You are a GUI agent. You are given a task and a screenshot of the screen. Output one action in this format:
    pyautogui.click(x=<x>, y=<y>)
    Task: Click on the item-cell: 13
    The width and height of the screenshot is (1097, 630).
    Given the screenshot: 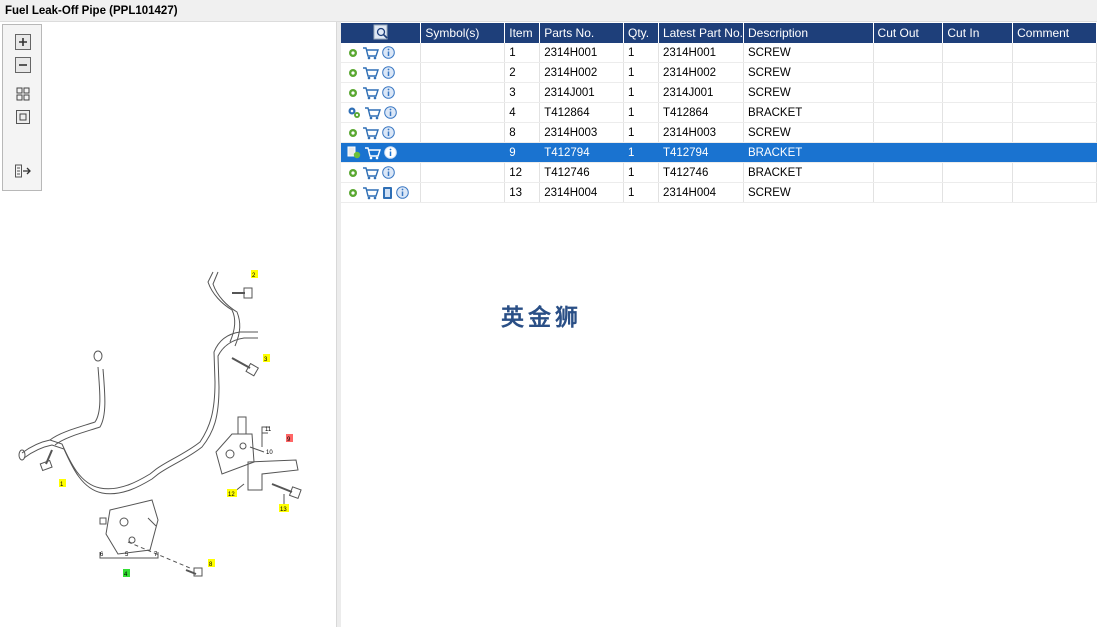 What is the action you would take?
    pyautogui.click(x=522, y=192)
    